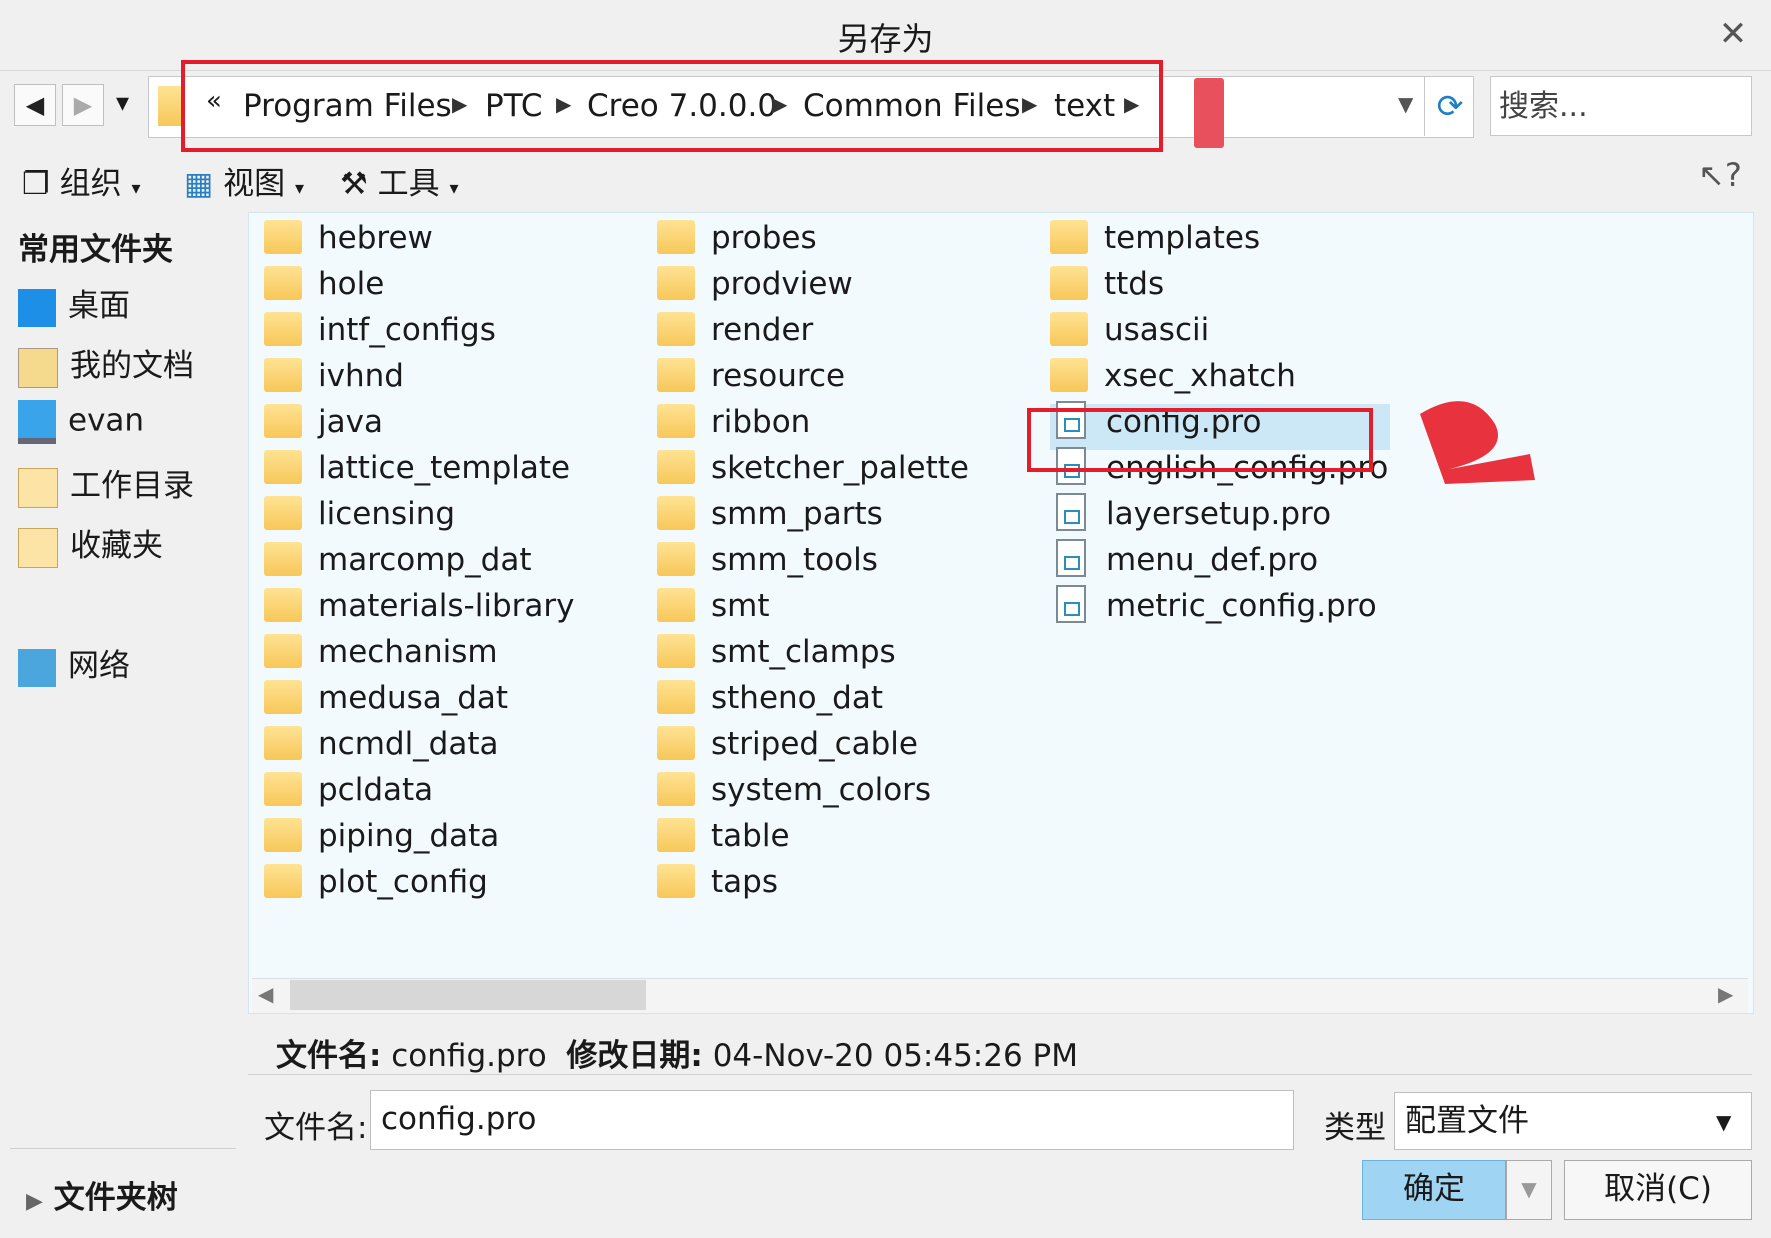 The height and width of the screenshot is (1238, 1771). What do you see at coordinates (354, 184) in the screenshot?
I see `tools-icon: ⚒` at bounding box center [354, 184].